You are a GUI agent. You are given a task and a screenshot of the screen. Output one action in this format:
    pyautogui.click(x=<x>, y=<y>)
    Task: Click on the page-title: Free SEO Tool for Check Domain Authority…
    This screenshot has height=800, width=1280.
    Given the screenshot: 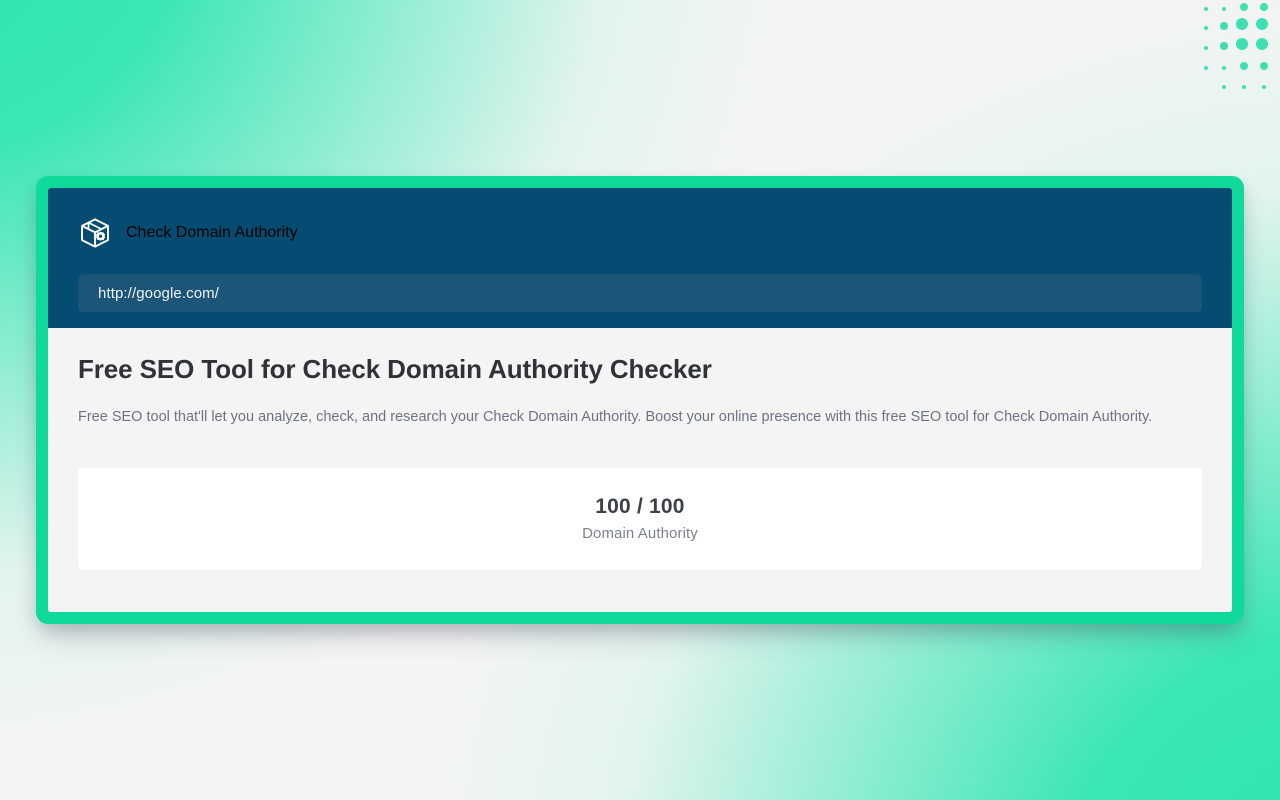 What is the action you would take?
    pyautogui.click(x=395, y=369)
    